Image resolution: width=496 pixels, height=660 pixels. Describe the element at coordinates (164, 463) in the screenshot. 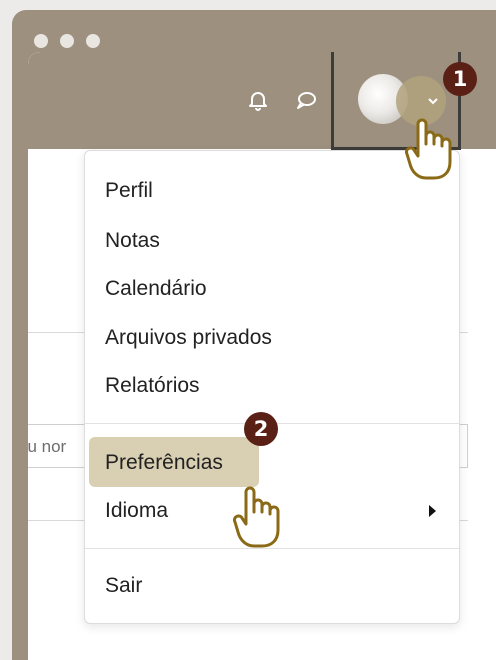

I see `menu-item-preferences: Preferências` at that location.